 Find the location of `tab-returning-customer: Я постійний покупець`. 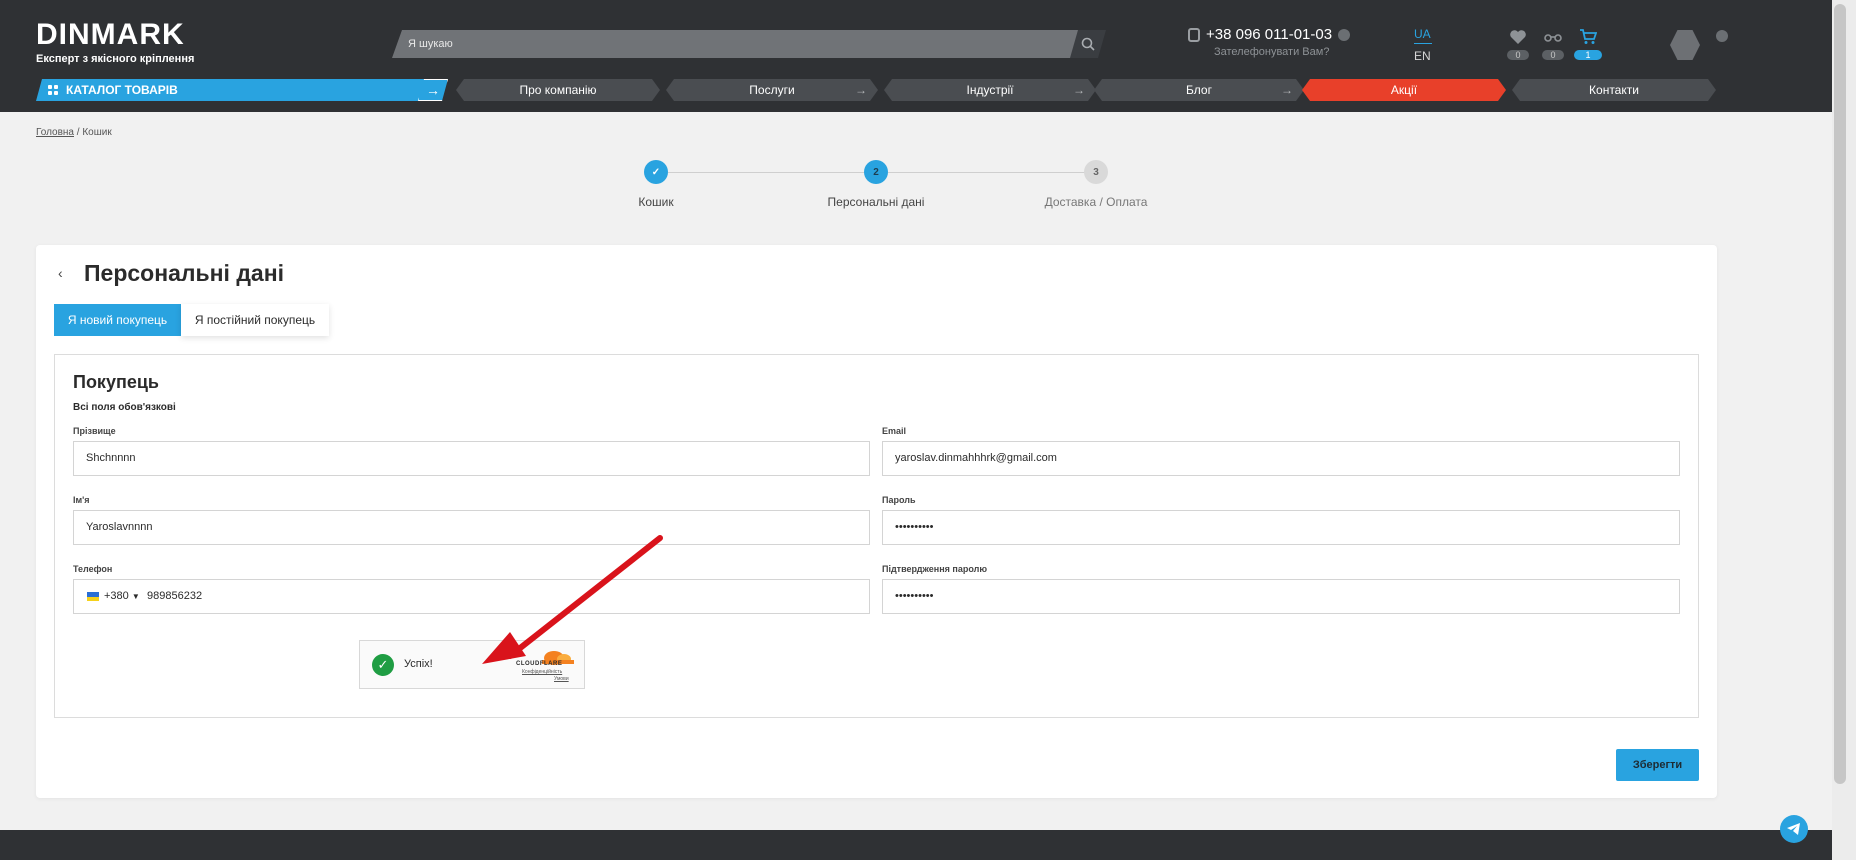

tab-returning-customer: Я постійний покупець is located at coordinates (255, 320).